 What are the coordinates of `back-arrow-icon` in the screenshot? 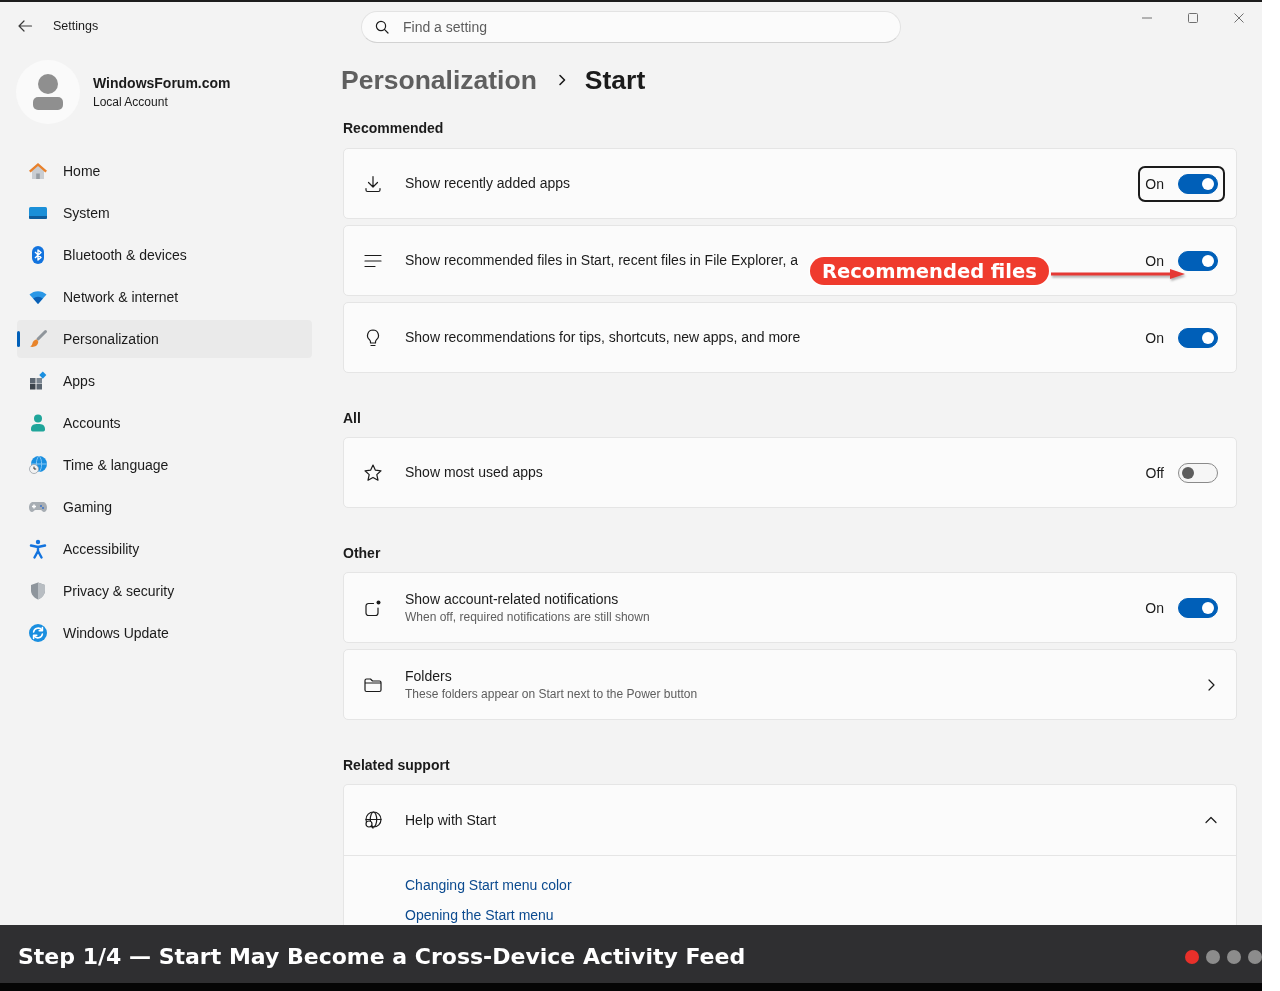 It's located at (25, 26).